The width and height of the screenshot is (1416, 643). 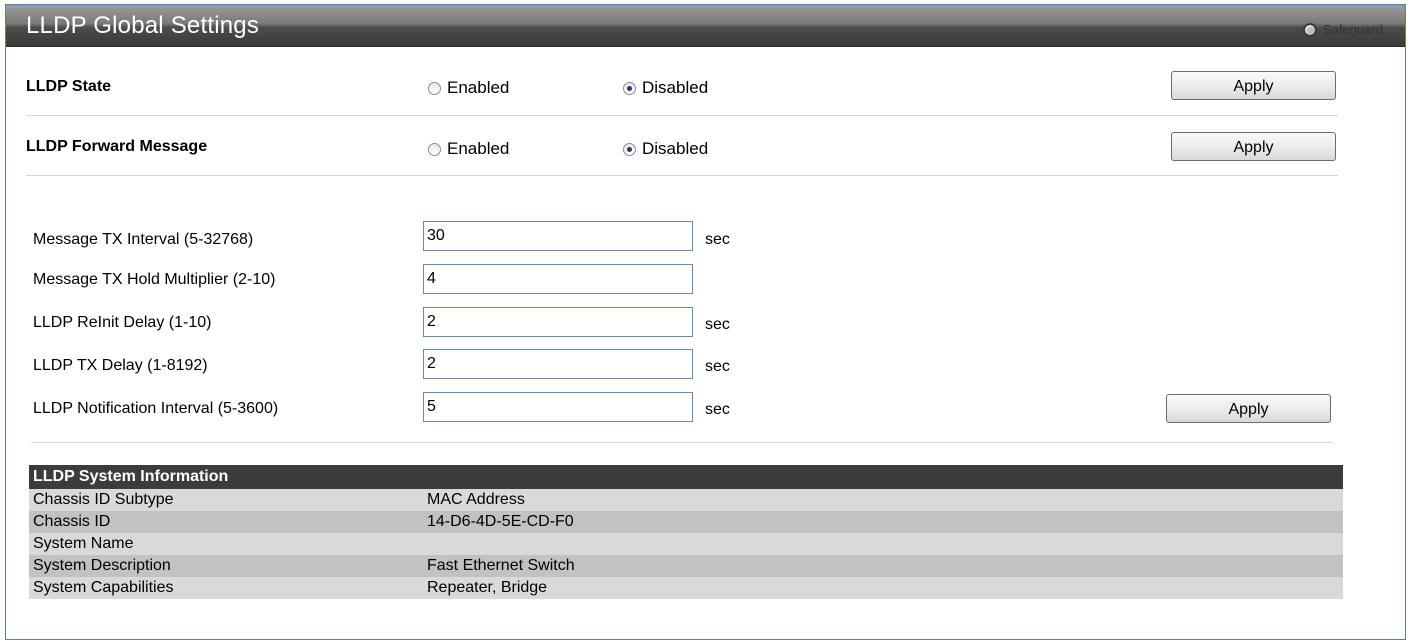 What do you see at coordinates (883, 588) in the screenshot?
I see `row-value: Repeater, Bridge` at bounding box center [883, 588].